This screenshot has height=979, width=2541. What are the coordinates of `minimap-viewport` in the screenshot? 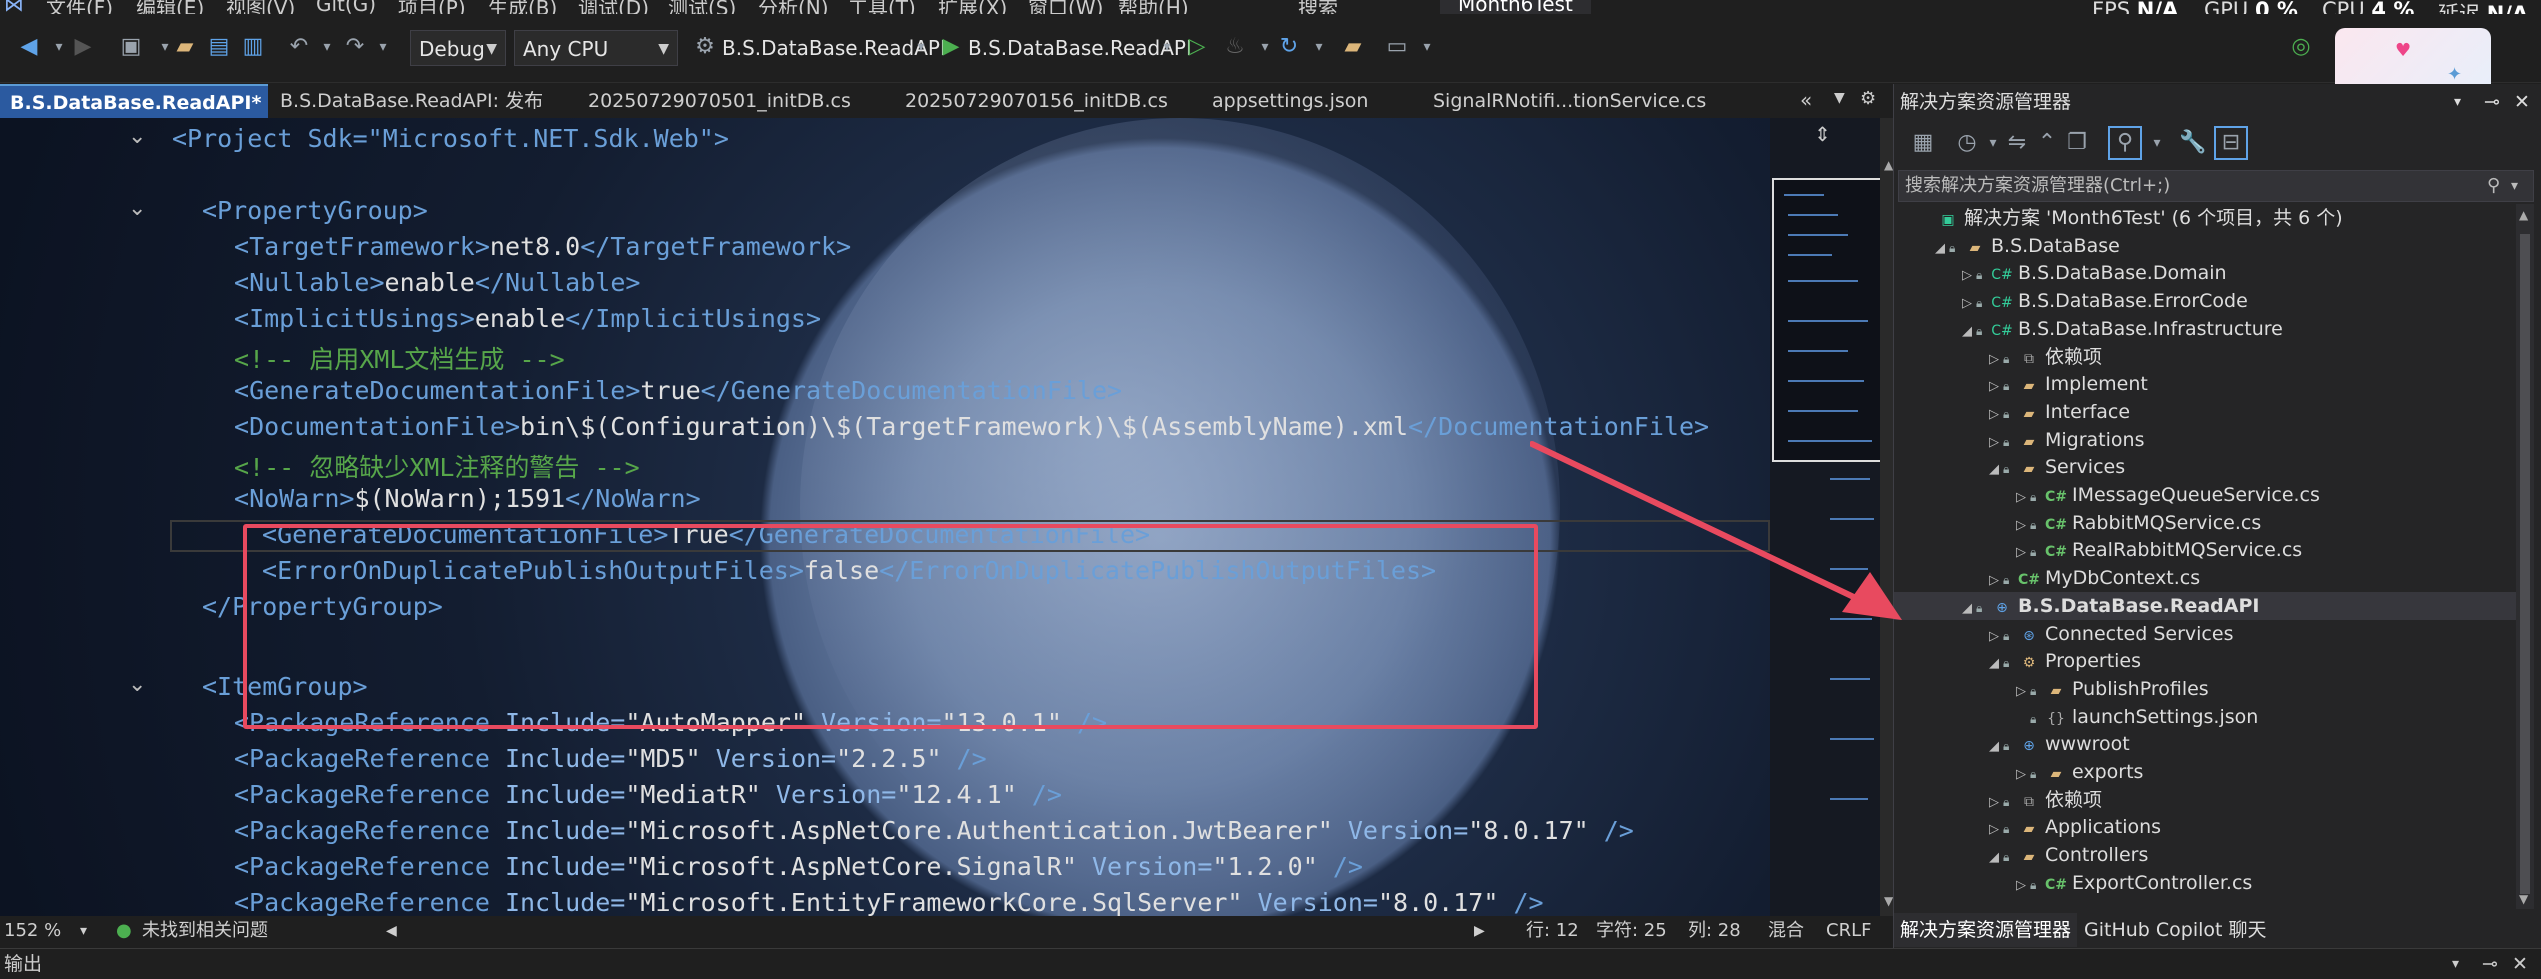 It's located at (1827, 320).